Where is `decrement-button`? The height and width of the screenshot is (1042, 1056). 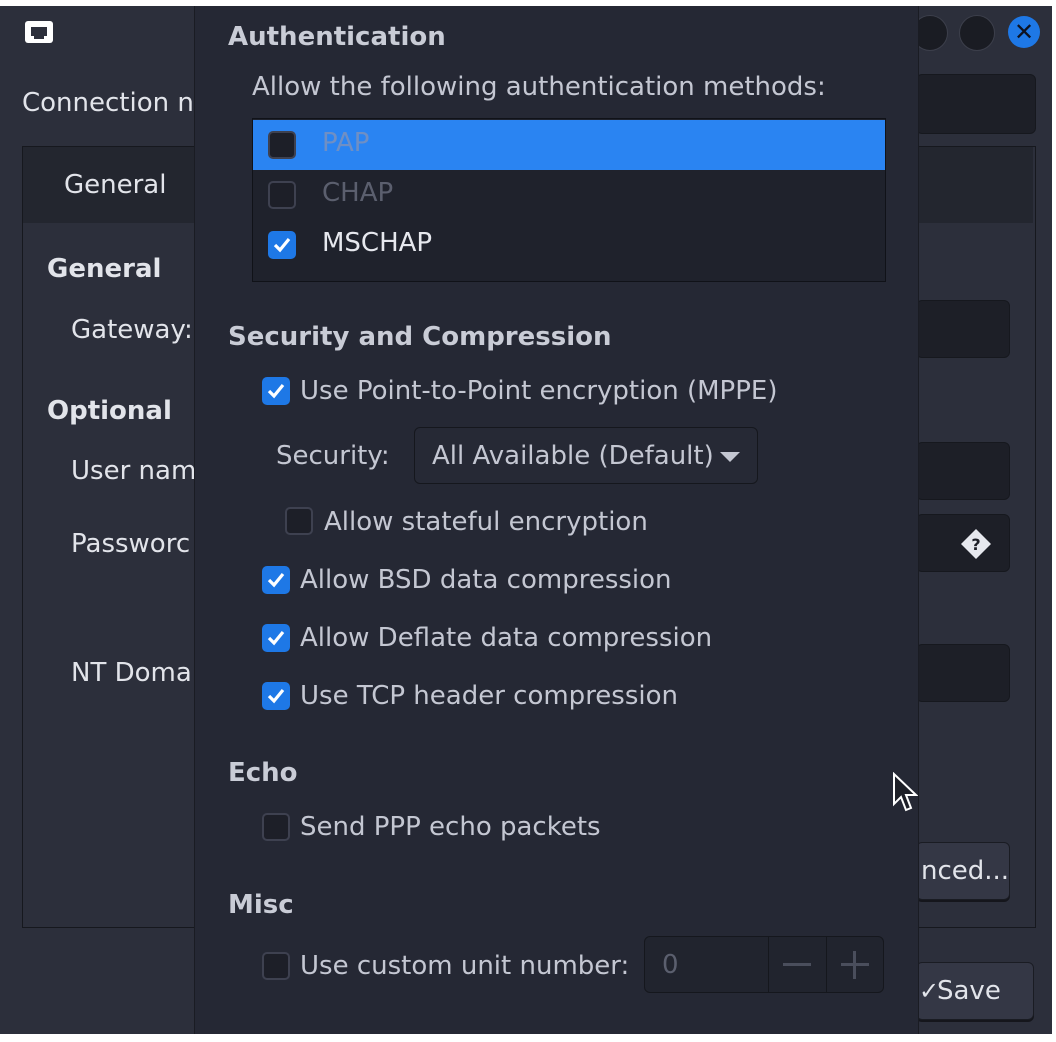 decrement-button is located at coordinates (797, 964).